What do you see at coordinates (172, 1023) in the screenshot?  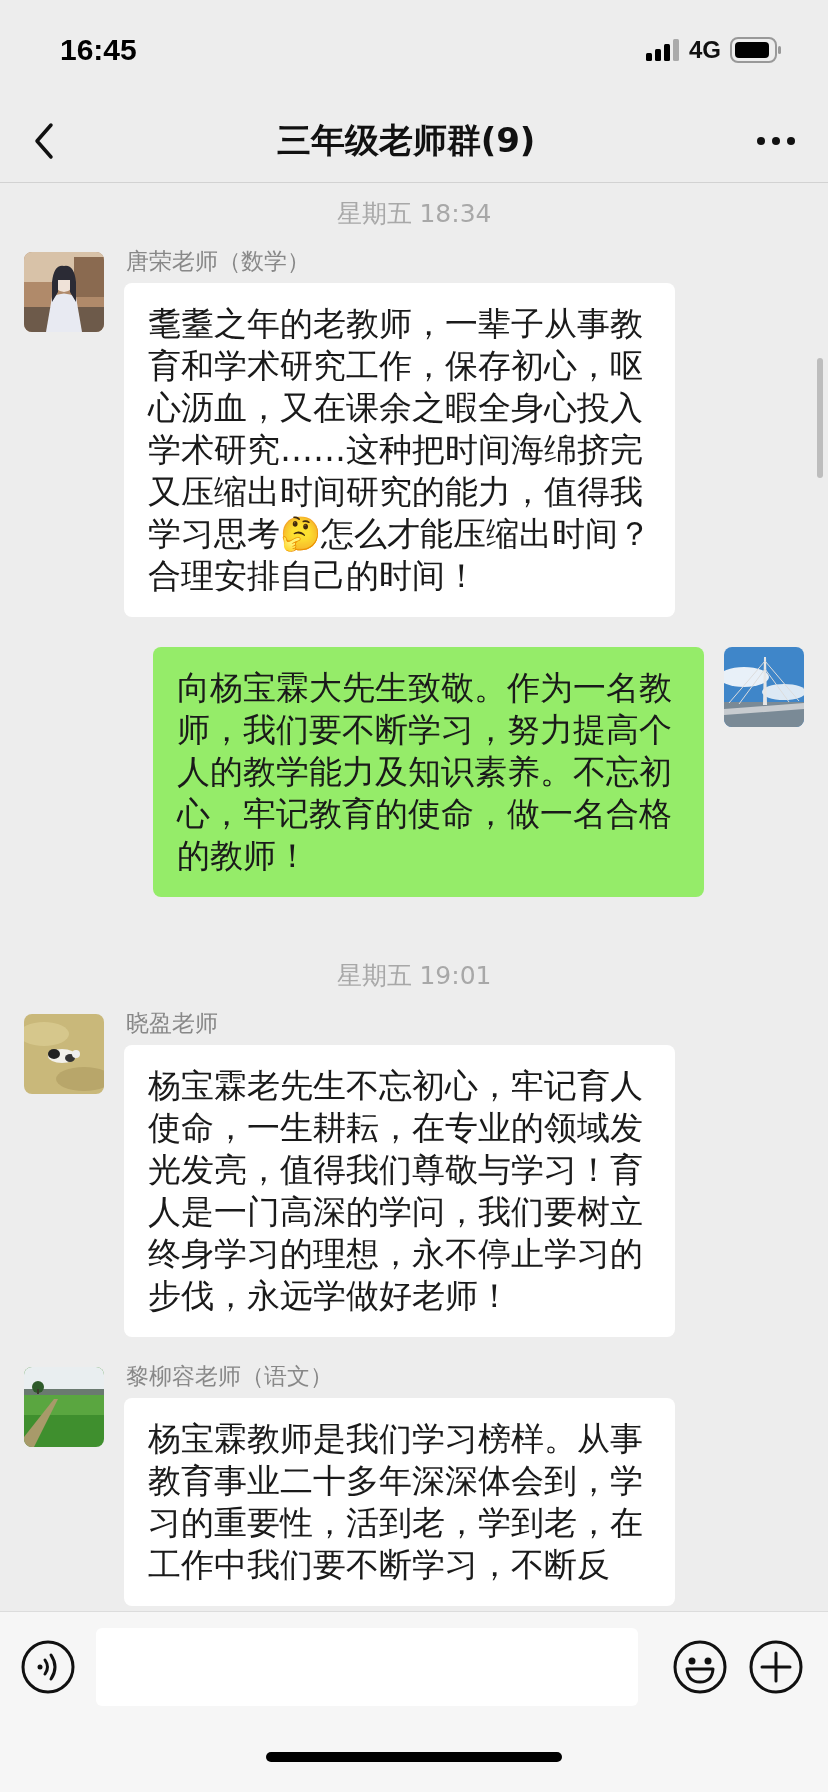 I see `sender-name: 晓盈老师` at bounding box center [172, 1023].